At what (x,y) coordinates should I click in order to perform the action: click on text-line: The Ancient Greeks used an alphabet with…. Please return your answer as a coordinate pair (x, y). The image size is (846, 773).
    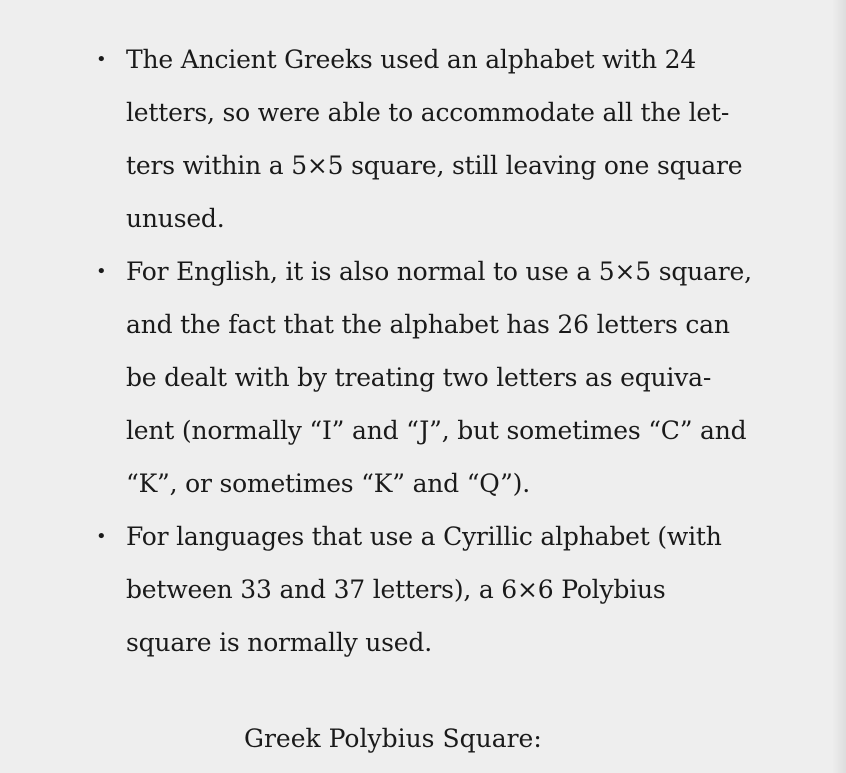
    Looking at the image, I should click on (411, 59).